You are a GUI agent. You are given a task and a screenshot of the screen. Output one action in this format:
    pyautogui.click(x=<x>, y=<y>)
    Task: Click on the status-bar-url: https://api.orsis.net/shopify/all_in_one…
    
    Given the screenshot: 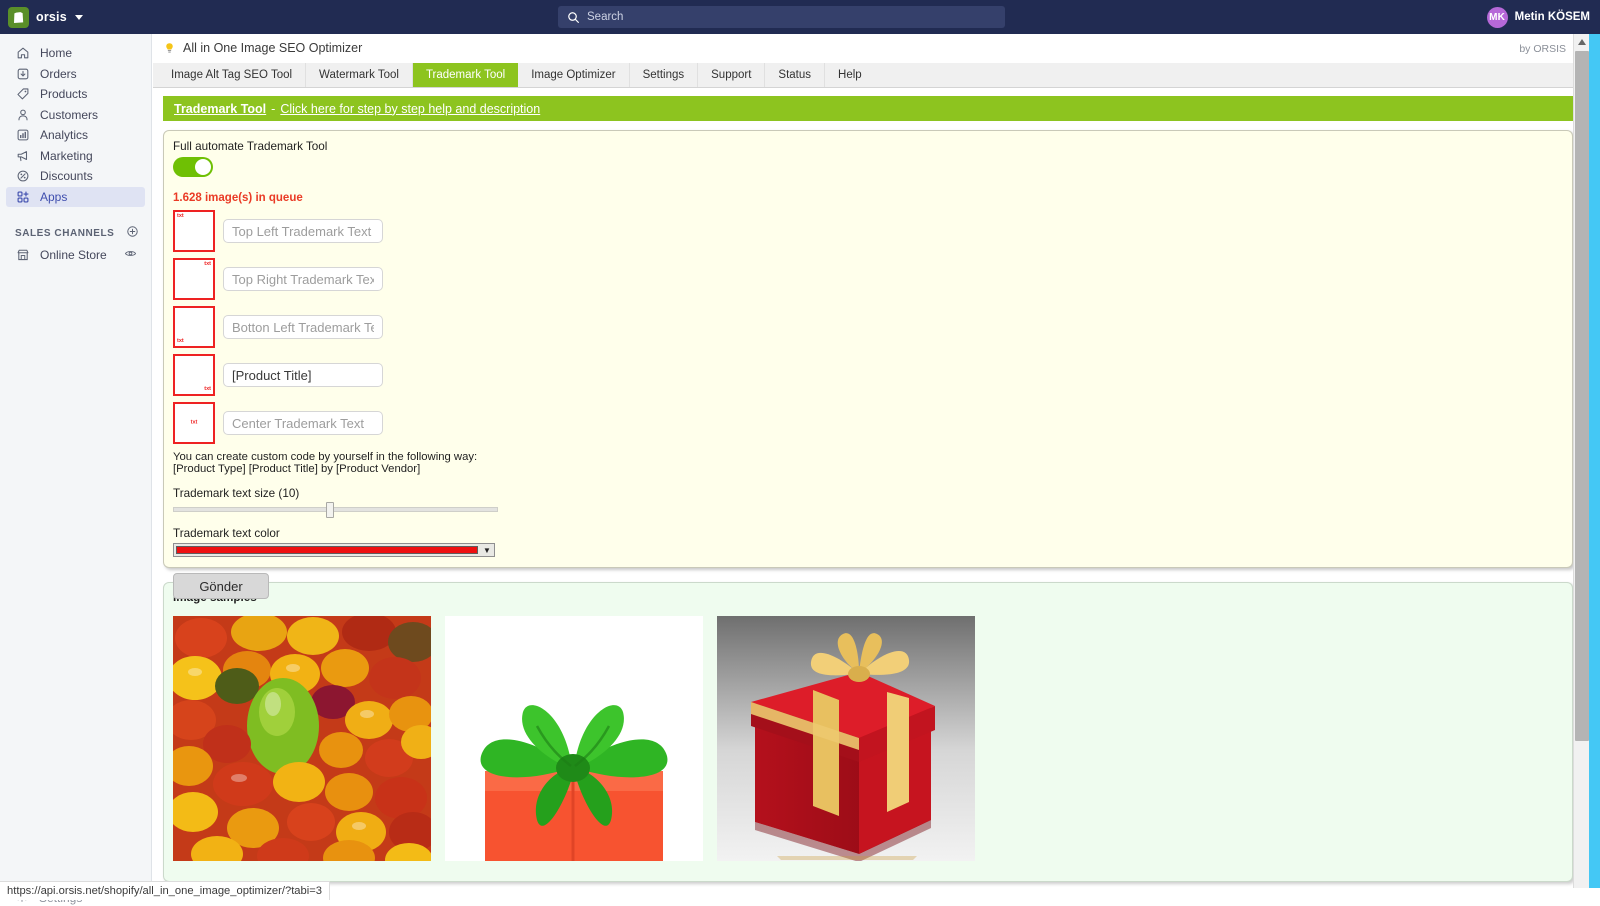 What is the action you would take?
    pyautogui.click(x=164, y=891)
    